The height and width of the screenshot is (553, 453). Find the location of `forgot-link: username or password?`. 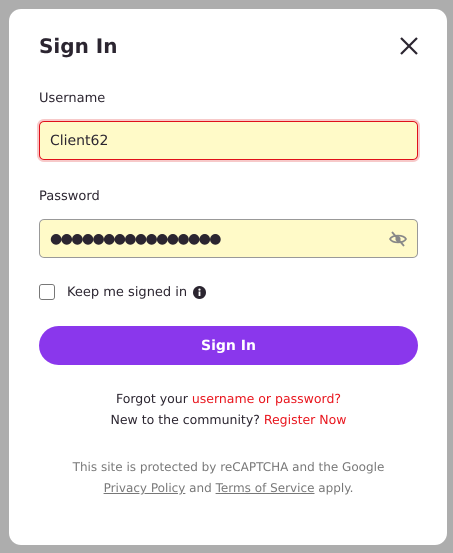

forgot-link: username or password? is located at coordinates (267, 398).